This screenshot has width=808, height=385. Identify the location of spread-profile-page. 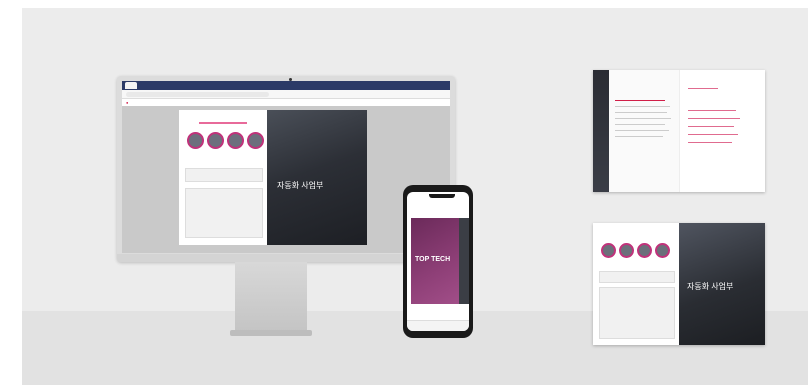
(636, 284).